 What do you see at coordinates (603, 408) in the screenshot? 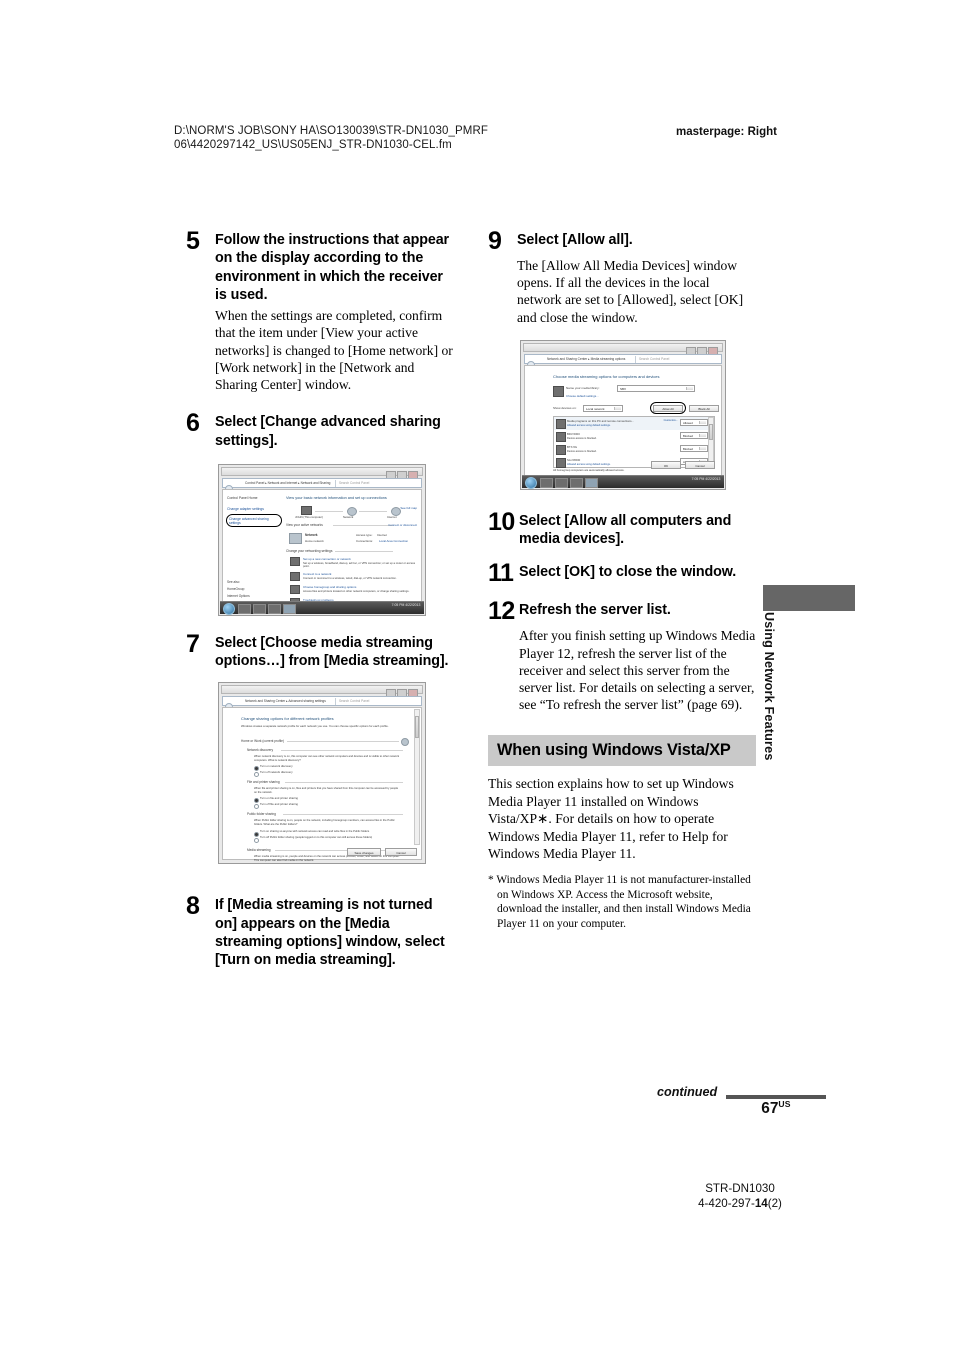
I see `show-devices-select: Local network` at bounding box center [603, 408].